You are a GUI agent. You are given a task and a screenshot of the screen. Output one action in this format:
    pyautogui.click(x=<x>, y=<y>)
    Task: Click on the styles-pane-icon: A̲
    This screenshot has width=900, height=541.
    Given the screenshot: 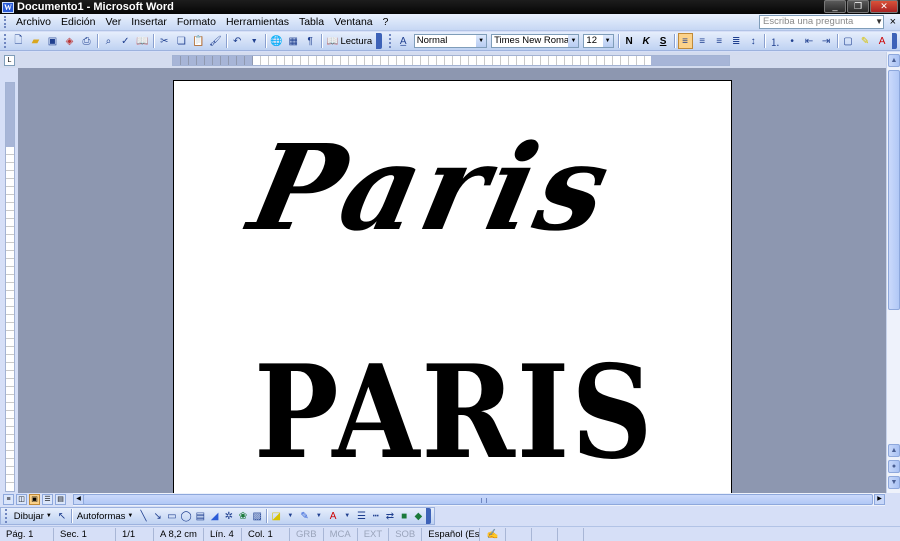 What is the action you would take?
    pyautogui.click(x=403, y=41)
    